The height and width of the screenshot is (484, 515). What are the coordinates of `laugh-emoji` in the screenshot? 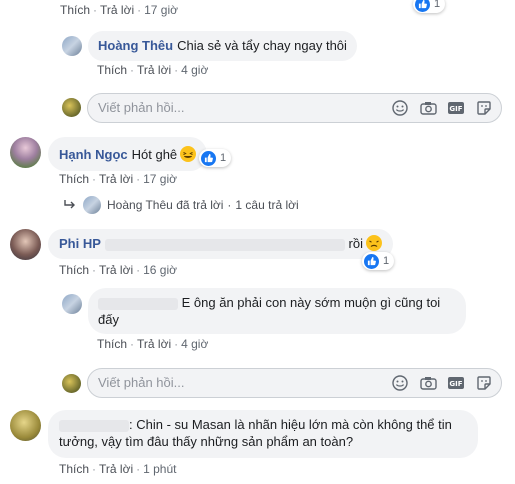 It's located at (188, 154).